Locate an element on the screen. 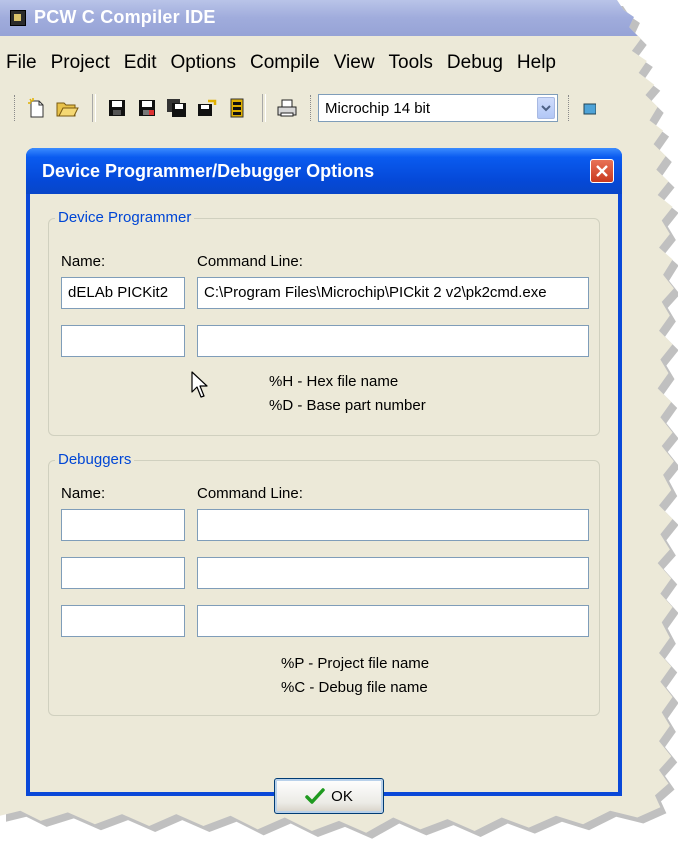 The height and width of the screenshot is (854, 678). open-folder-icon is located at coordinates (67, 108).